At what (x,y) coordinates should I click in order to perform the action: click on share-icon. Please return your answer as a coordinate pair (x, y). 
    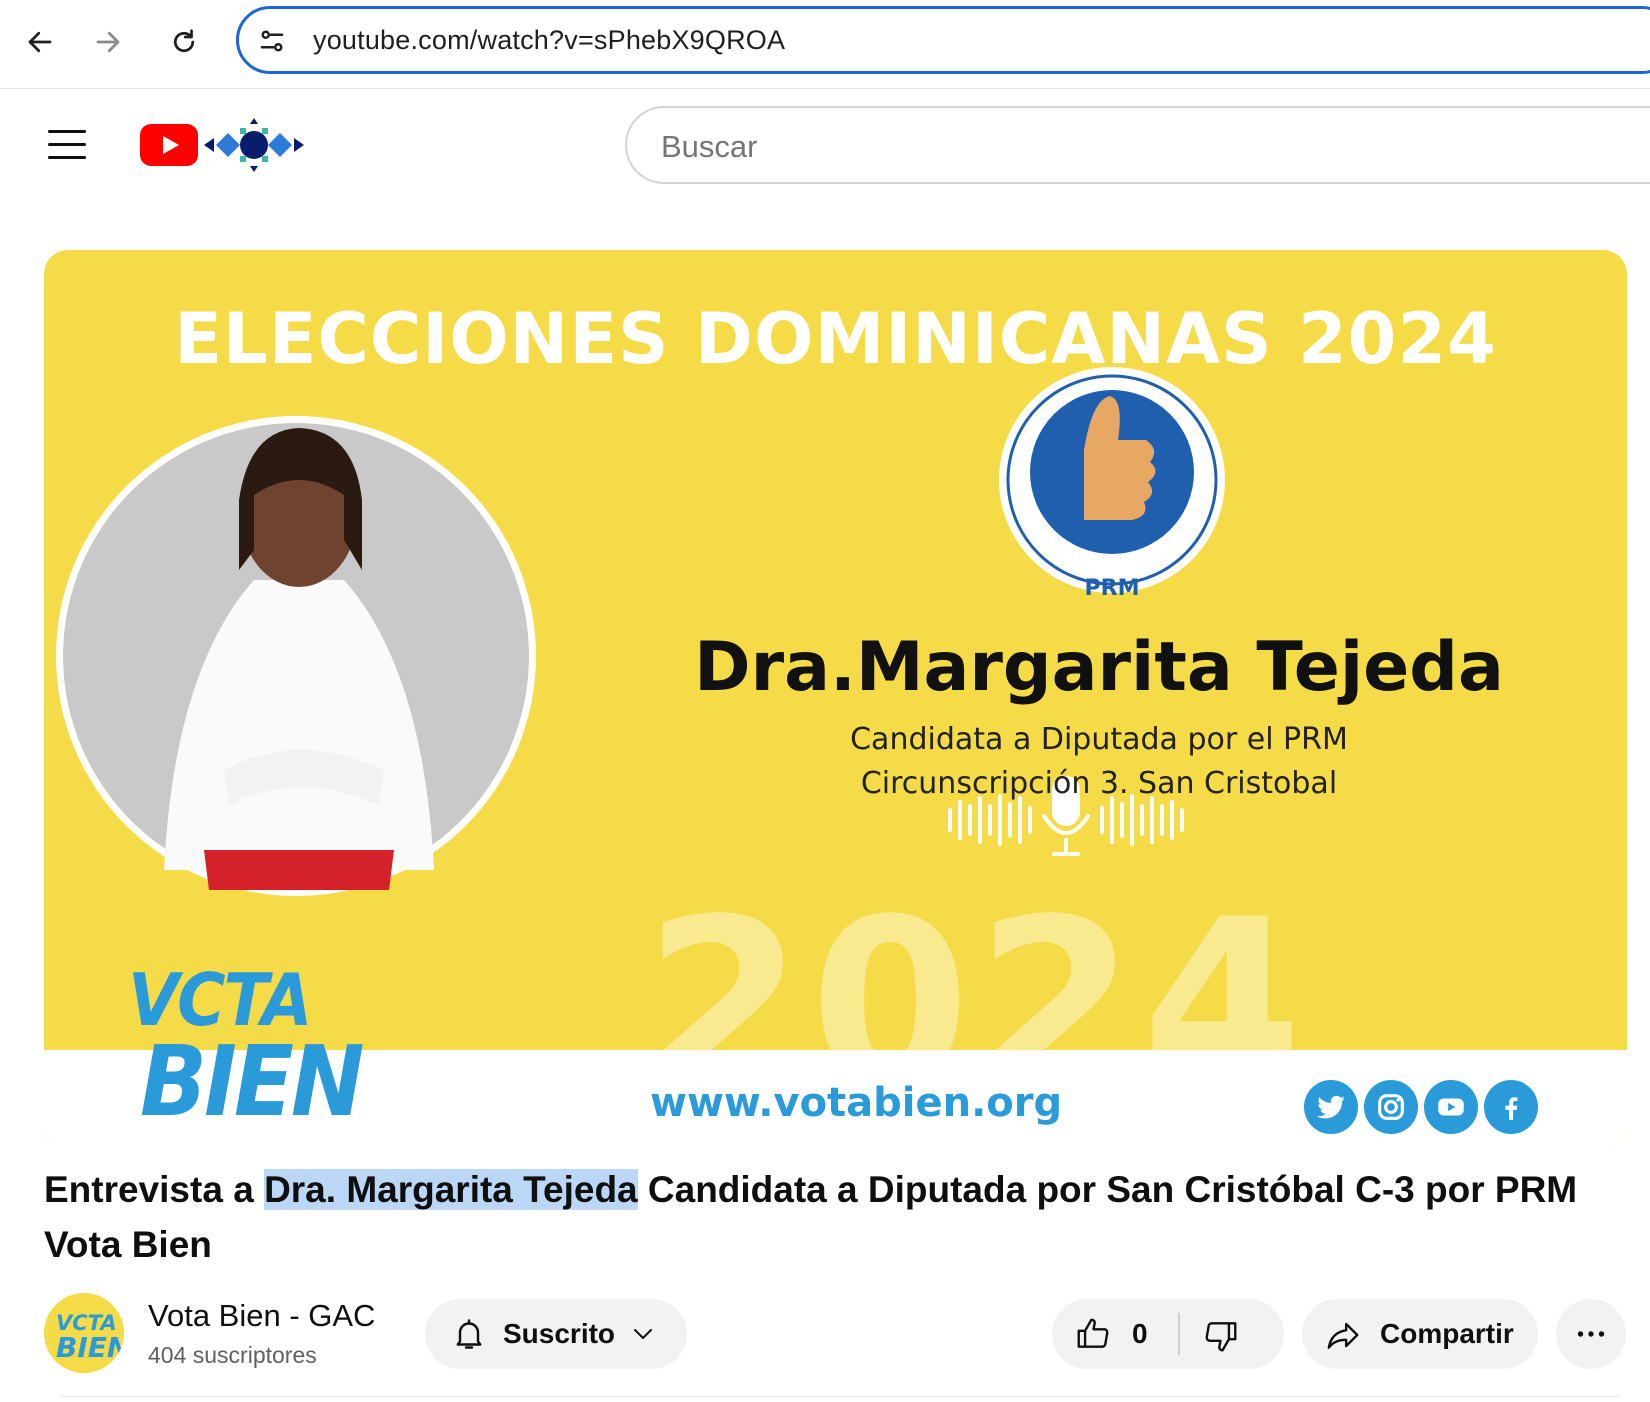
    Looking at the image, I should click on (1343, 1335).